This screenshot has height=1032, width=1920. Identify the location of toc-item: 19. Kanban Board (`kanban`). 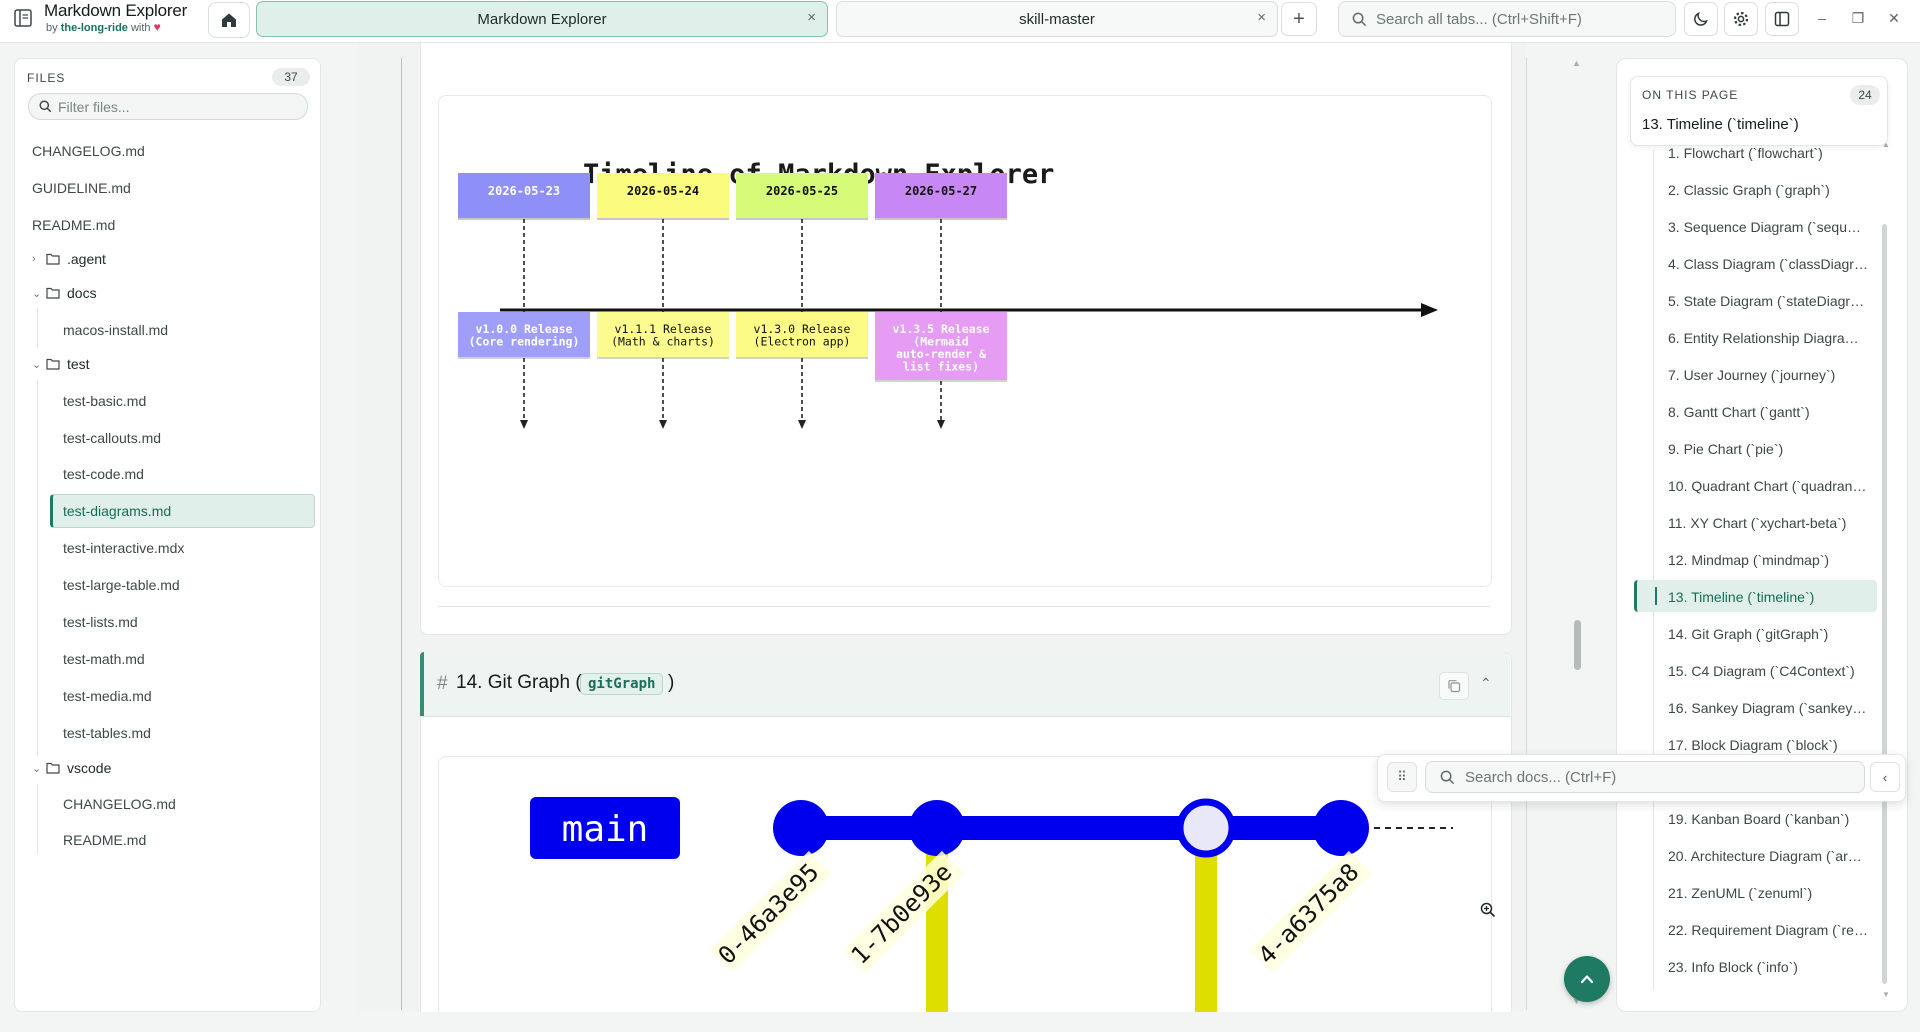
(1768, 819).